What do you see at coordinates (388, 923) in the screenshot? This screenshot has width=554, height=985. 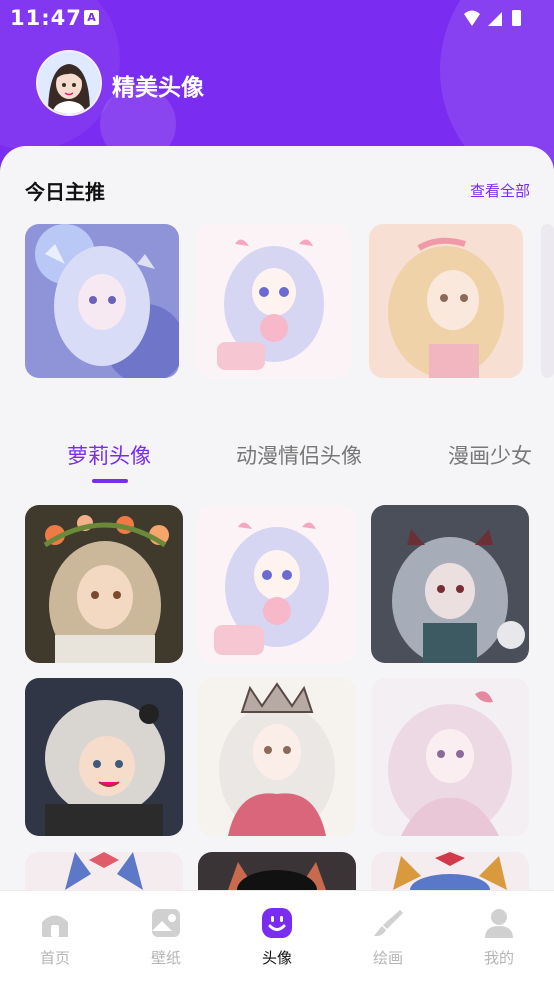 I see `brush-icon` at bounding box center [388, 923].